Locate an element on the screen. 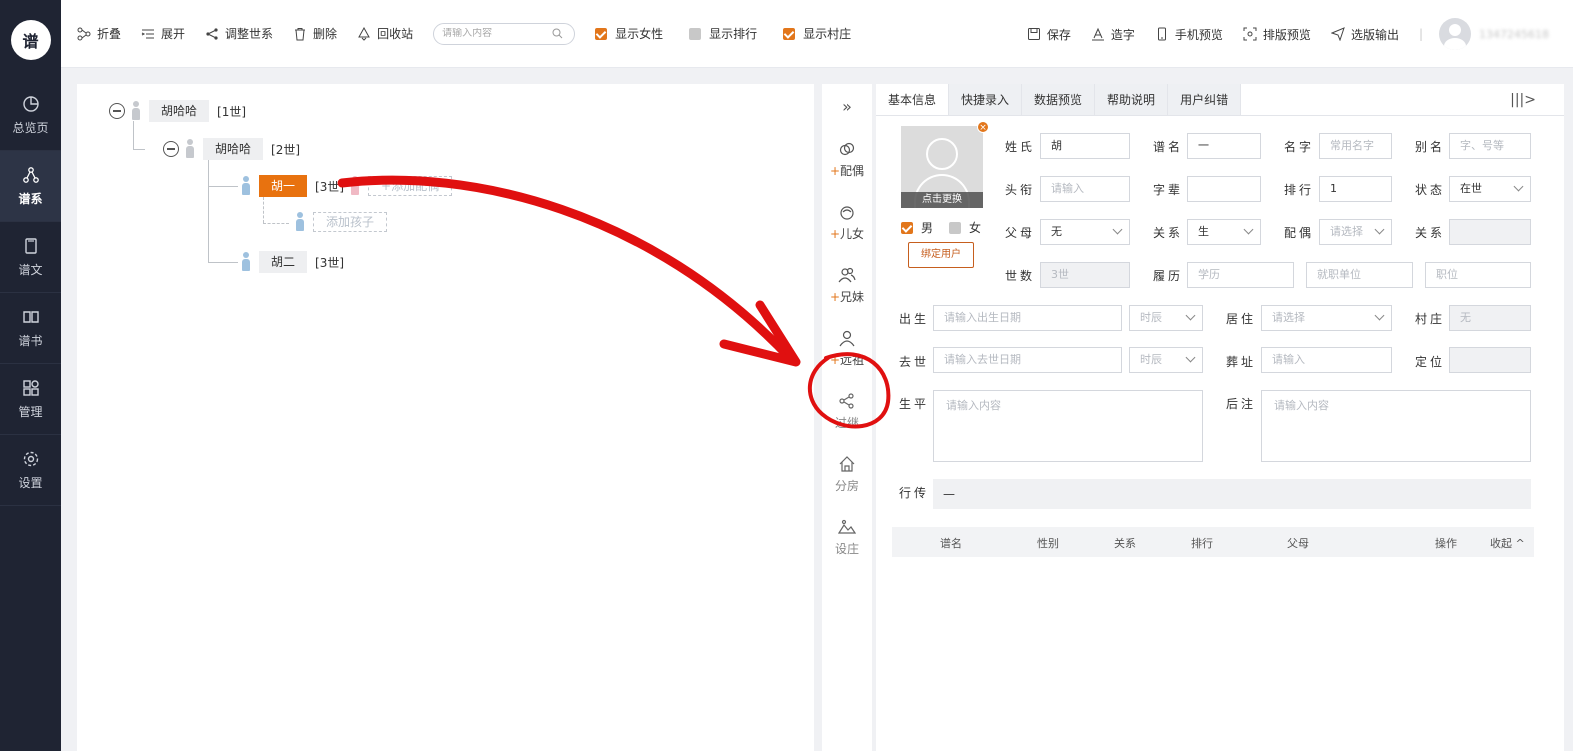  show-village-checkbox: 显示村庄 is located at coordinates (817, 33).